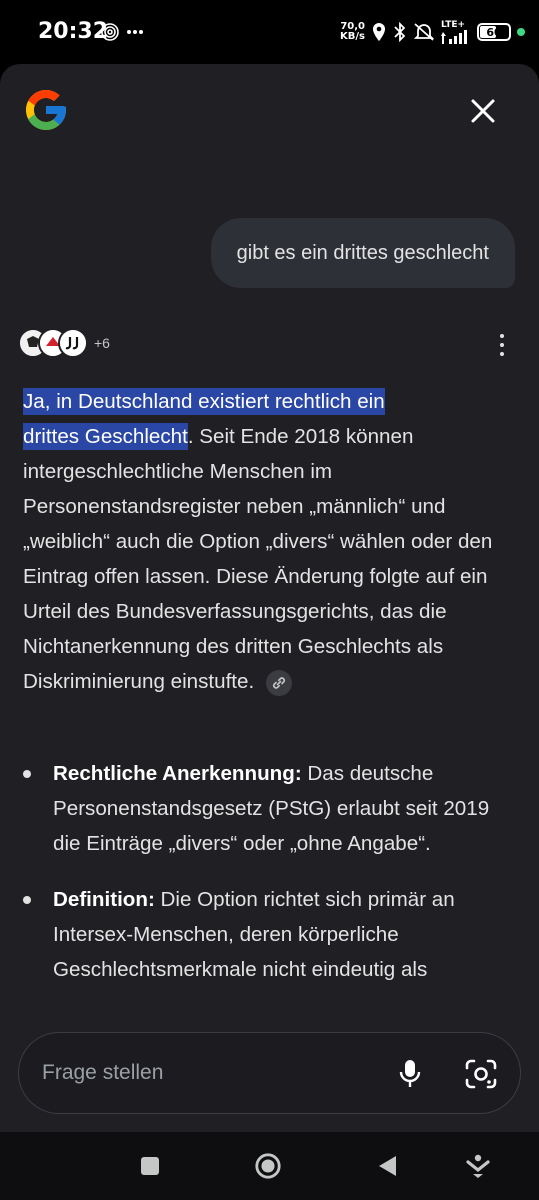 The height and width of the screenshot is (1200, 539). I want to click on chevron-down-icon, so click(478, 1166).